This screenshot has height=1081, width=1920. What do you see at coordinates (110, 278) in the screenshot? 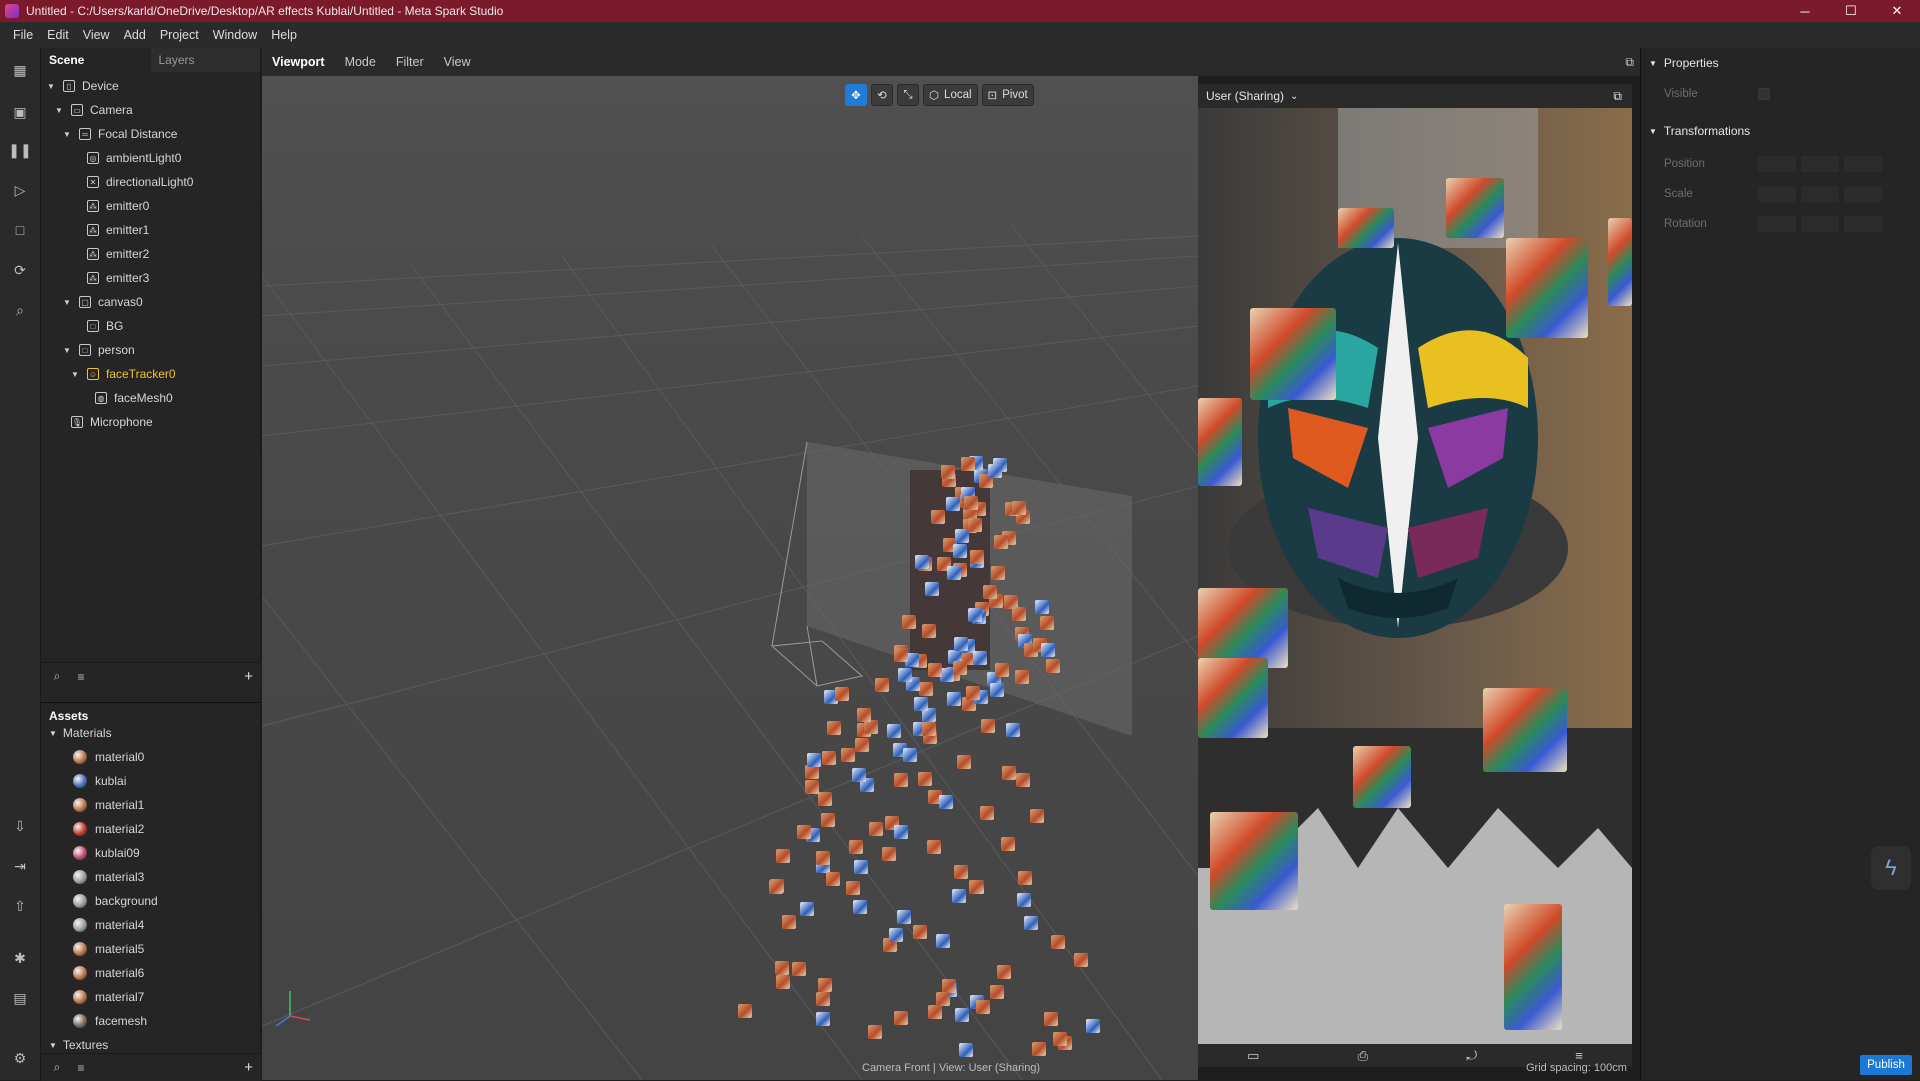
I see `tree-item-emitter3: ⁂ emitter3` at bounding box center [110, 278].